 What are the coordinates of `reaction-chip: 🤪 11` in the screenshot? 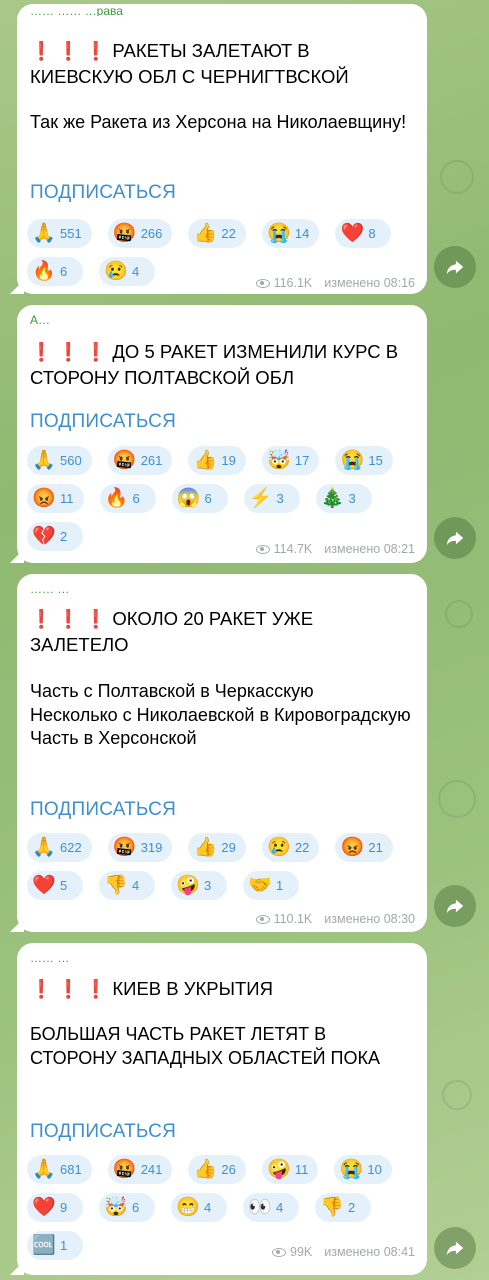 It's located at (290, 1169).